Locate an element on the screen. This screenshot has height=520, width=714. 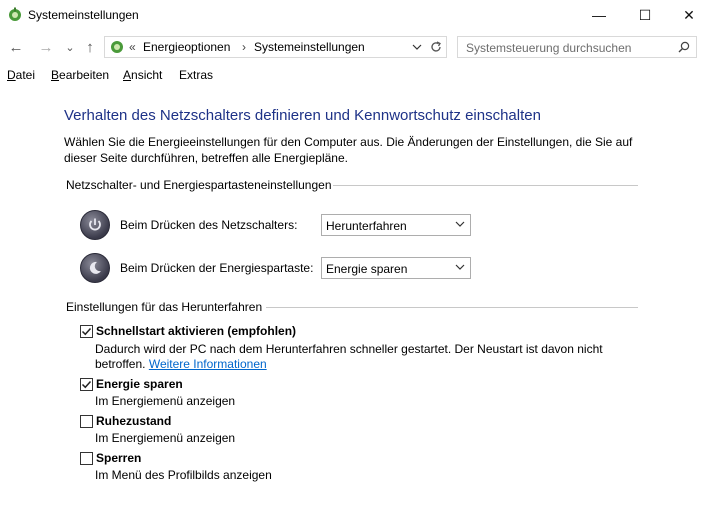
minimize-button: — is located at coordinates (599, 15).